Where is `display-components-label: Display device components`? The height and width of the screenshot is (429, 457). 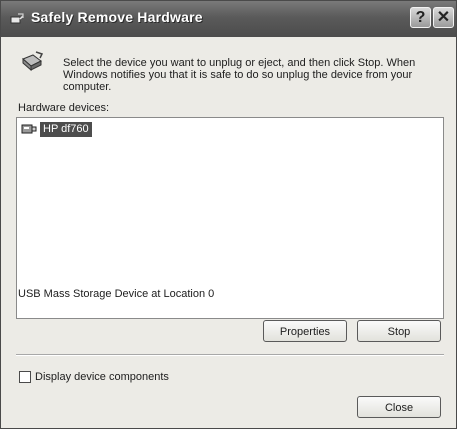 display-components-label: Display device components is located at coordinates (102, 377).